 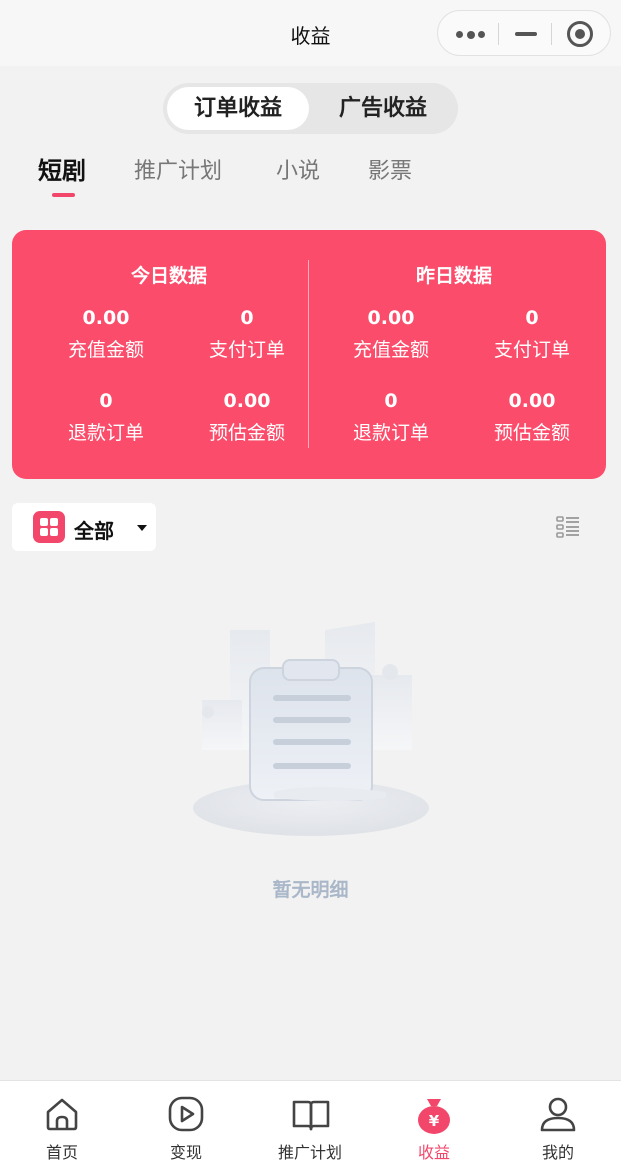 What do you see at coordinates (63, 195) in the screenshot?
I see `active-tab-indicator` at bounding box center [63, 195].